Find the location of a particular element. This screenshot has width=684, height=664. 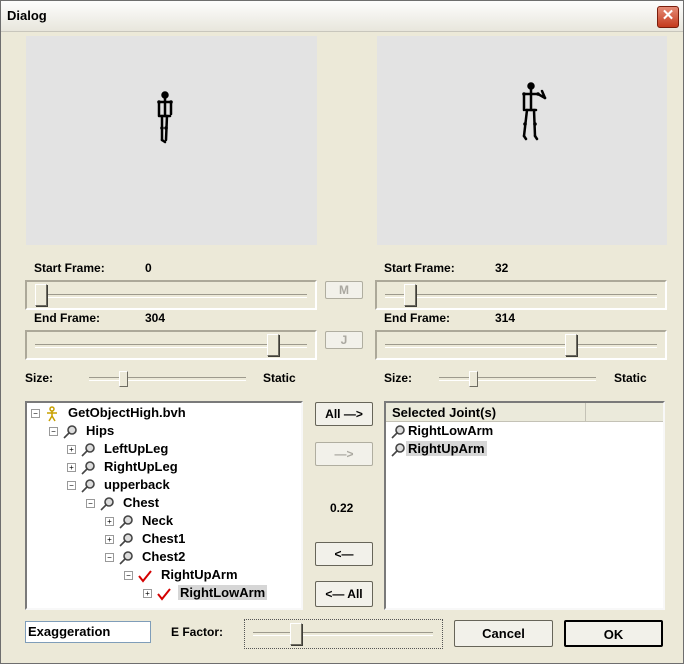

tree-node-label: Neck is located at coordinates (158, 520).